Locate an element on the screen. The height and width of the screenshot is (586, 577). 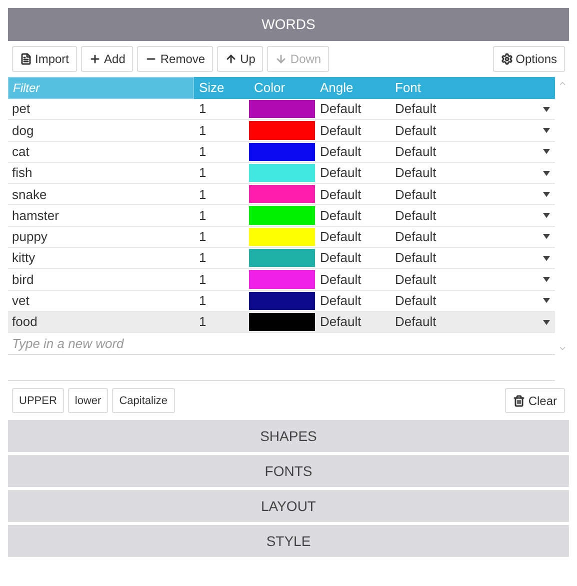
case-button: Capitalize is located at coordinates (143, 401).